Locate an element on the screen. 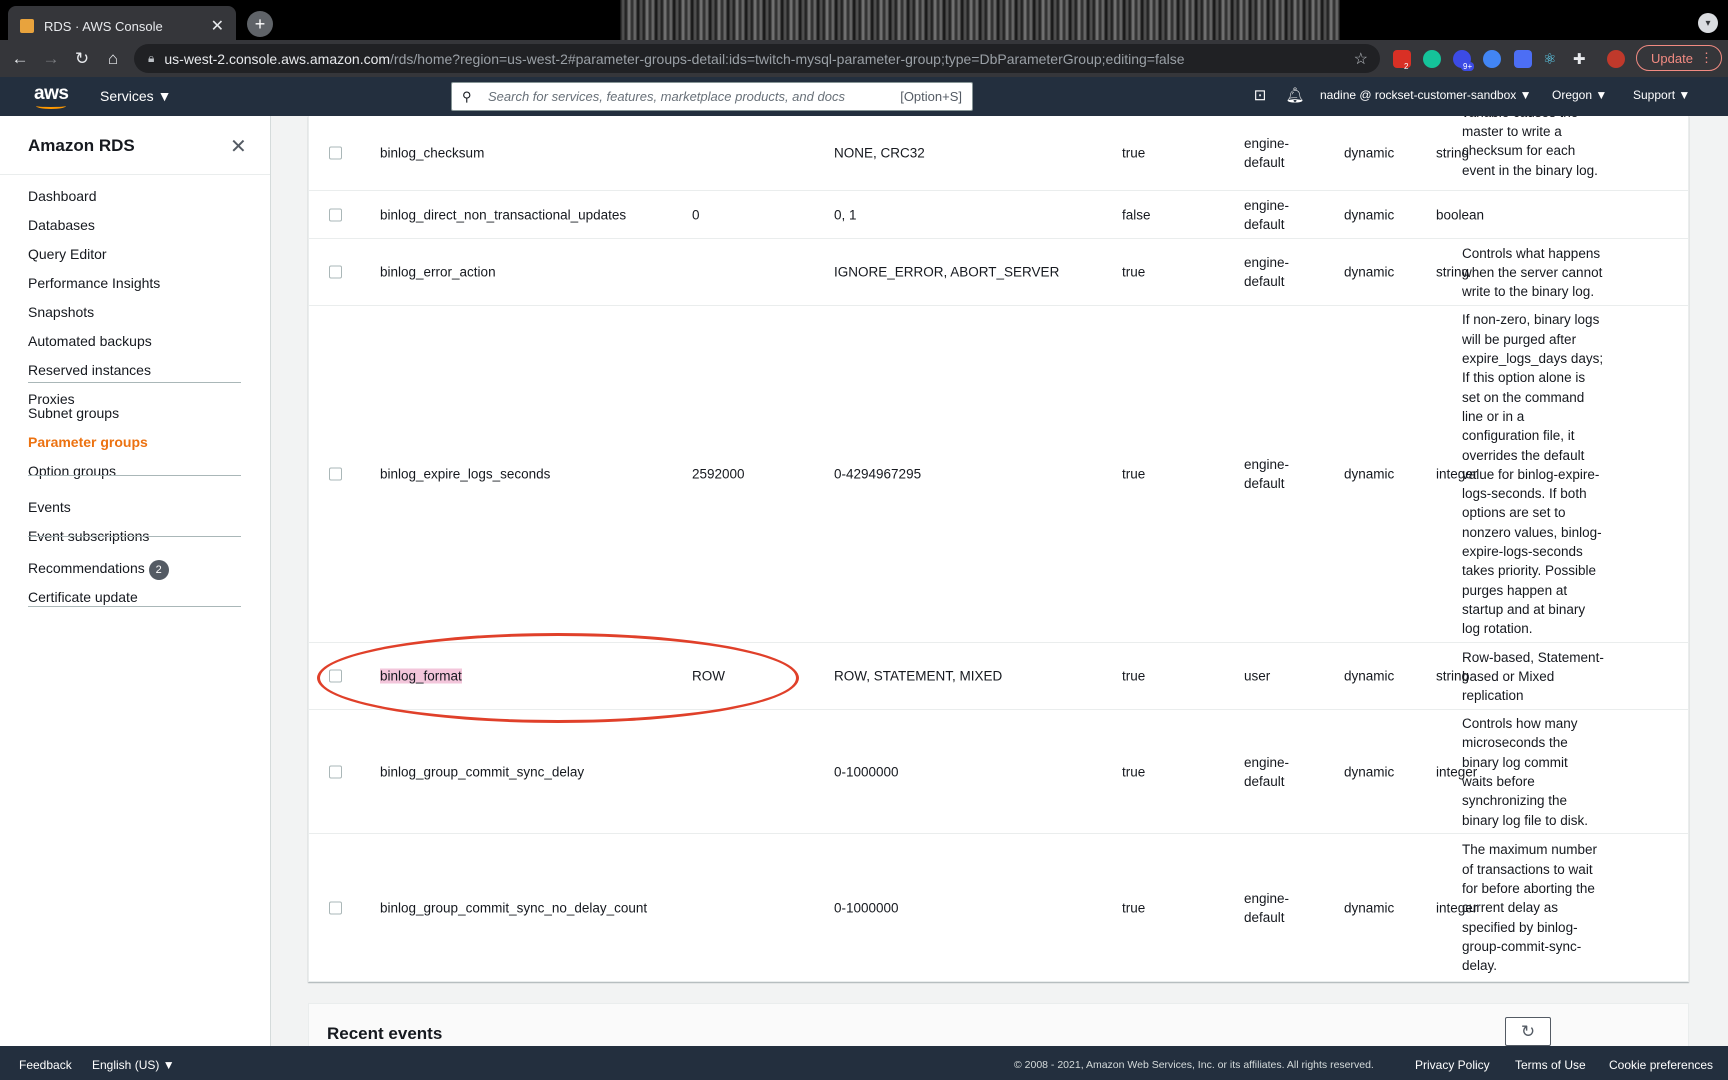 The width and height of the screenshot is (1728, 1080). parameter-name: binlog_group_commit_sync_no_delay_count is located at coordinates (513, 907).